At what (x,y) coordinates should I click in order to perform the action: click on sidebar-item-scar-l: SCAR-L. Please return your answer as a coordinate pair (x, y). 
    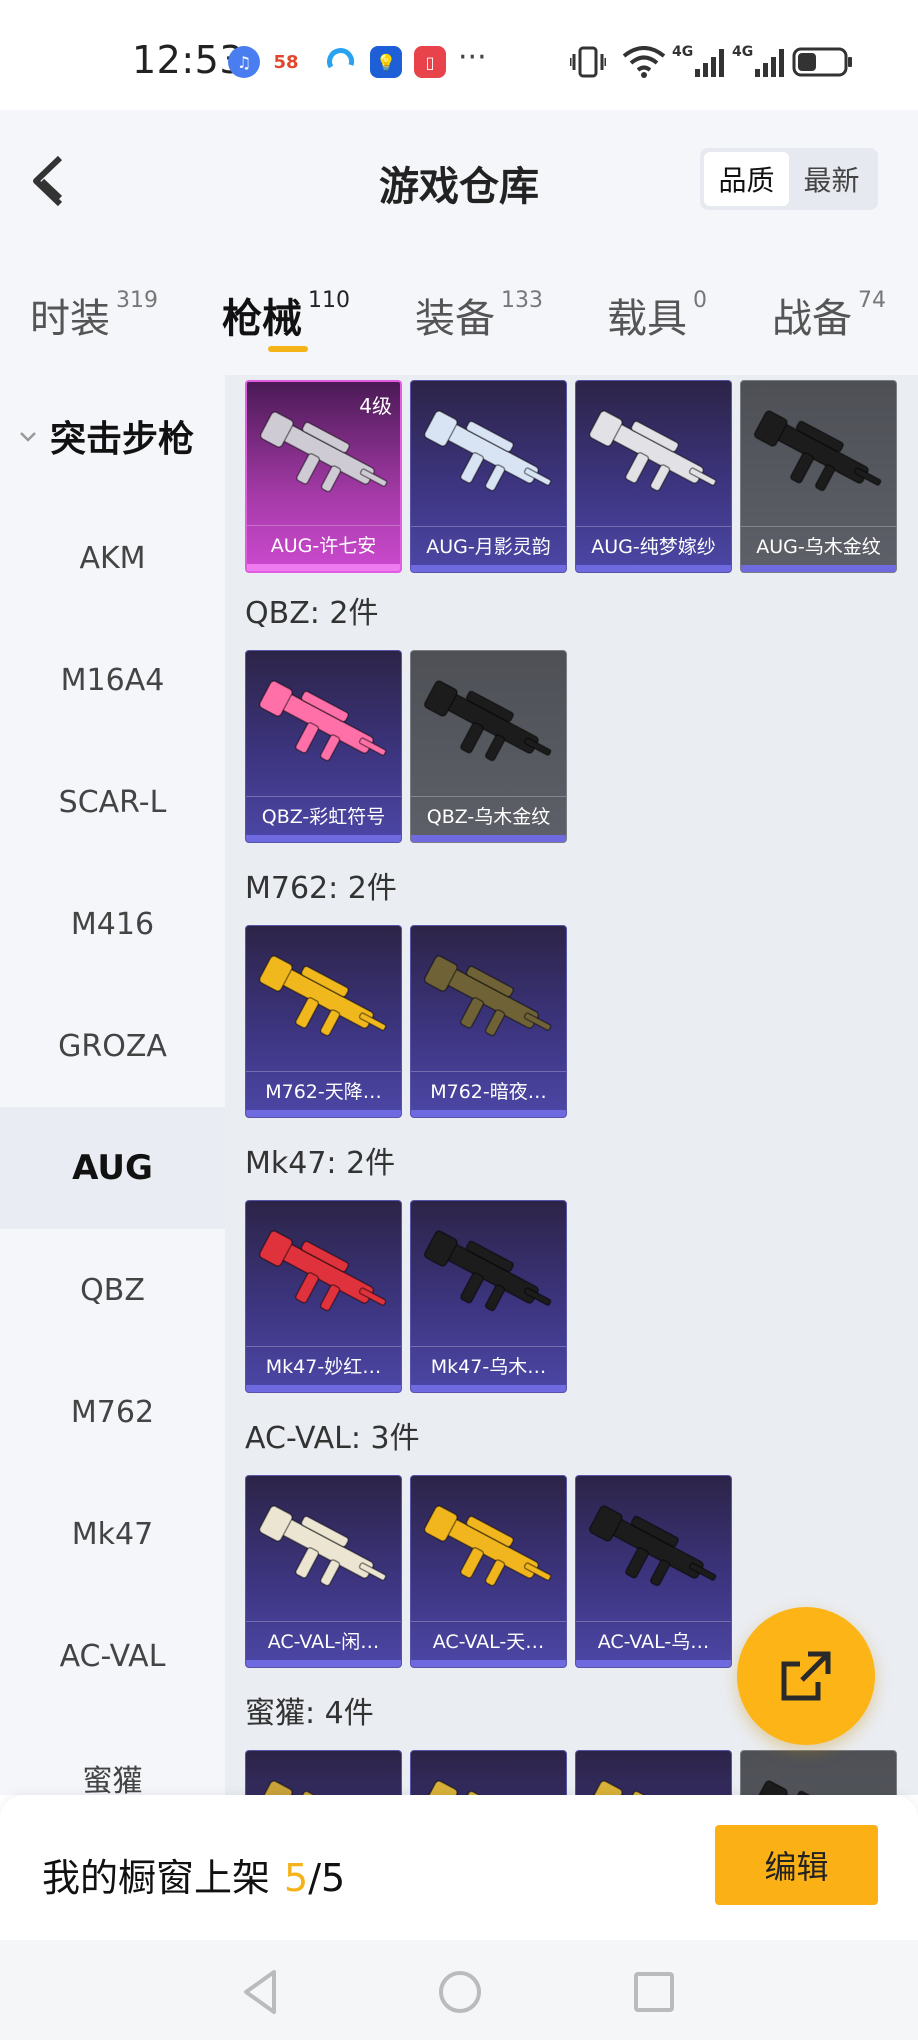
    Looking at the image, I should click on (112, 802).